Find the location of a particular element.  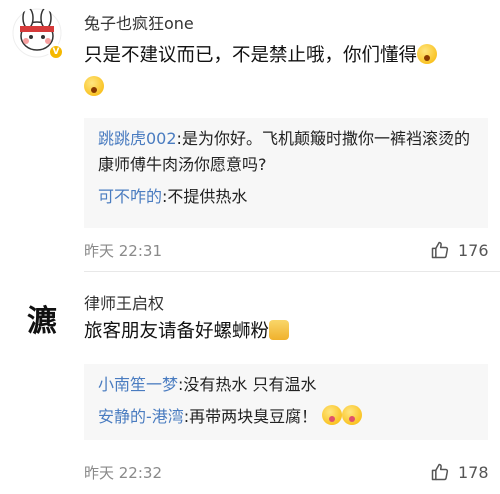

avatar: 瀌 is located at coordinates (42, 318).